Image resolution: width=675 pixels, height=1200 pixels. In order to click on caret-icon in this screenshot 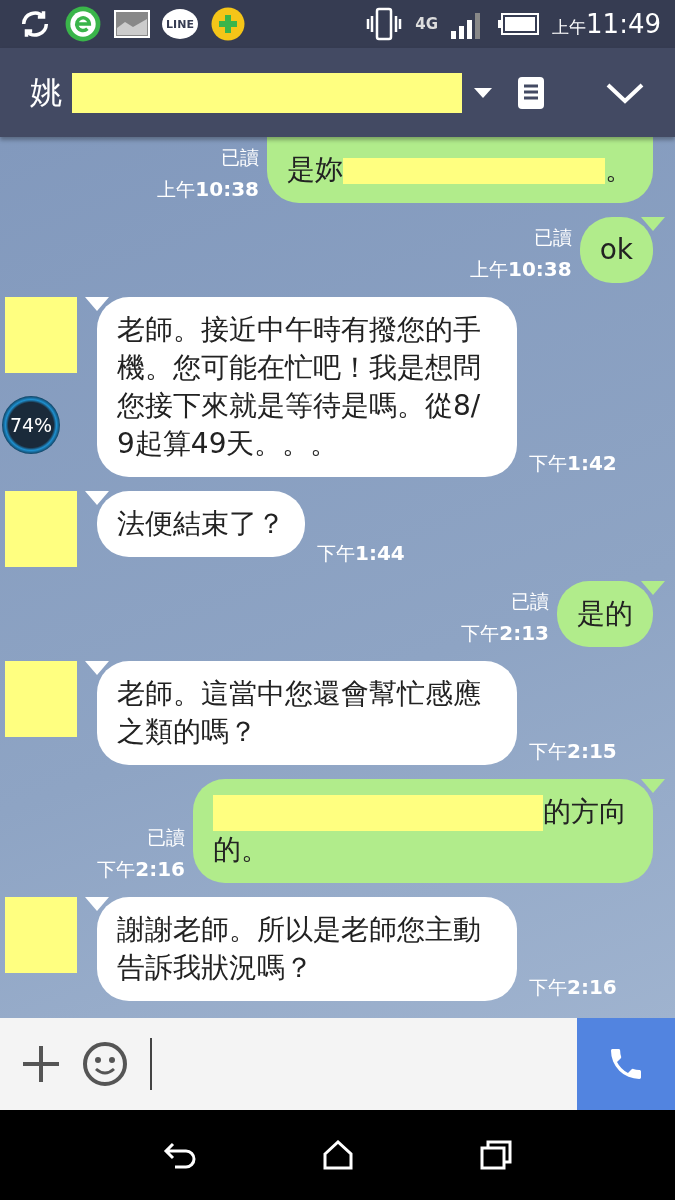, I will do `click(483, 92)`.